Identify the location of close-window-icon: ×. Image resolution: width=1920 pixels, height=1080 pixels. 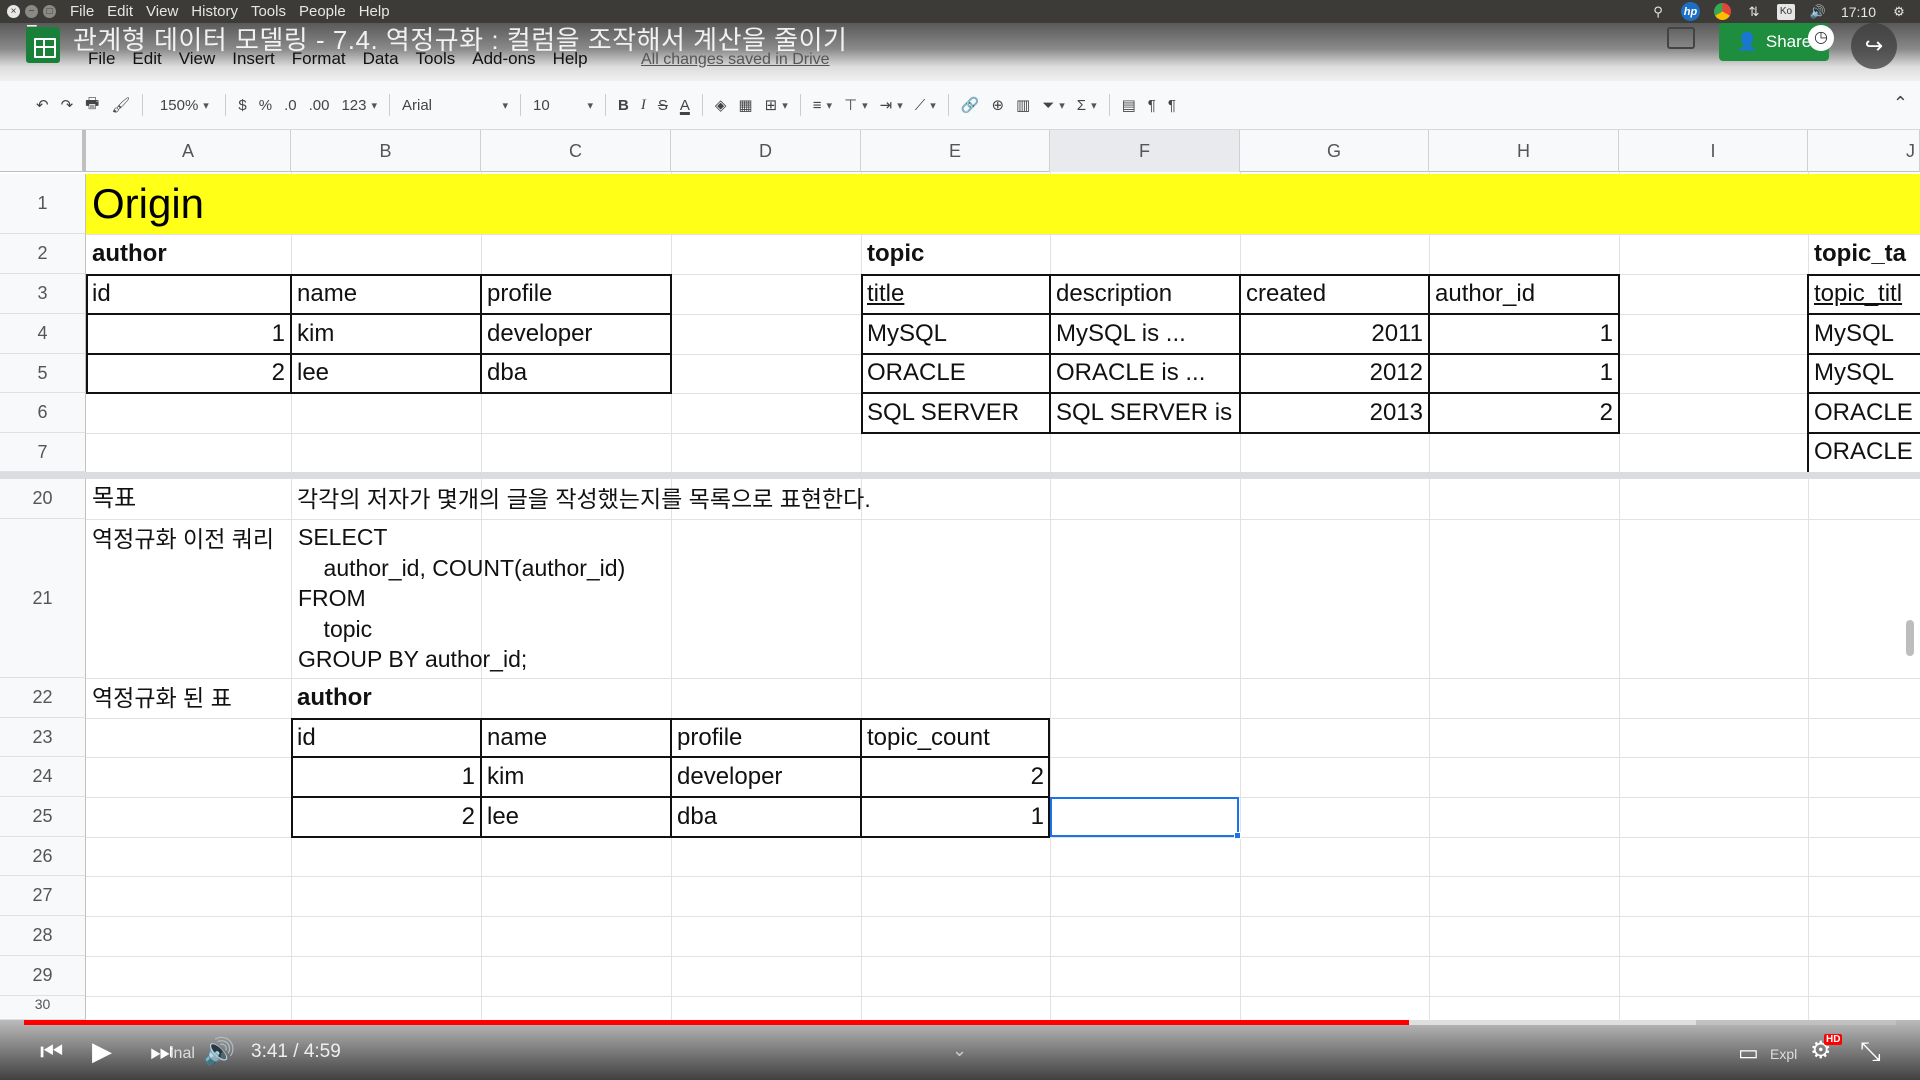
(13, 11).